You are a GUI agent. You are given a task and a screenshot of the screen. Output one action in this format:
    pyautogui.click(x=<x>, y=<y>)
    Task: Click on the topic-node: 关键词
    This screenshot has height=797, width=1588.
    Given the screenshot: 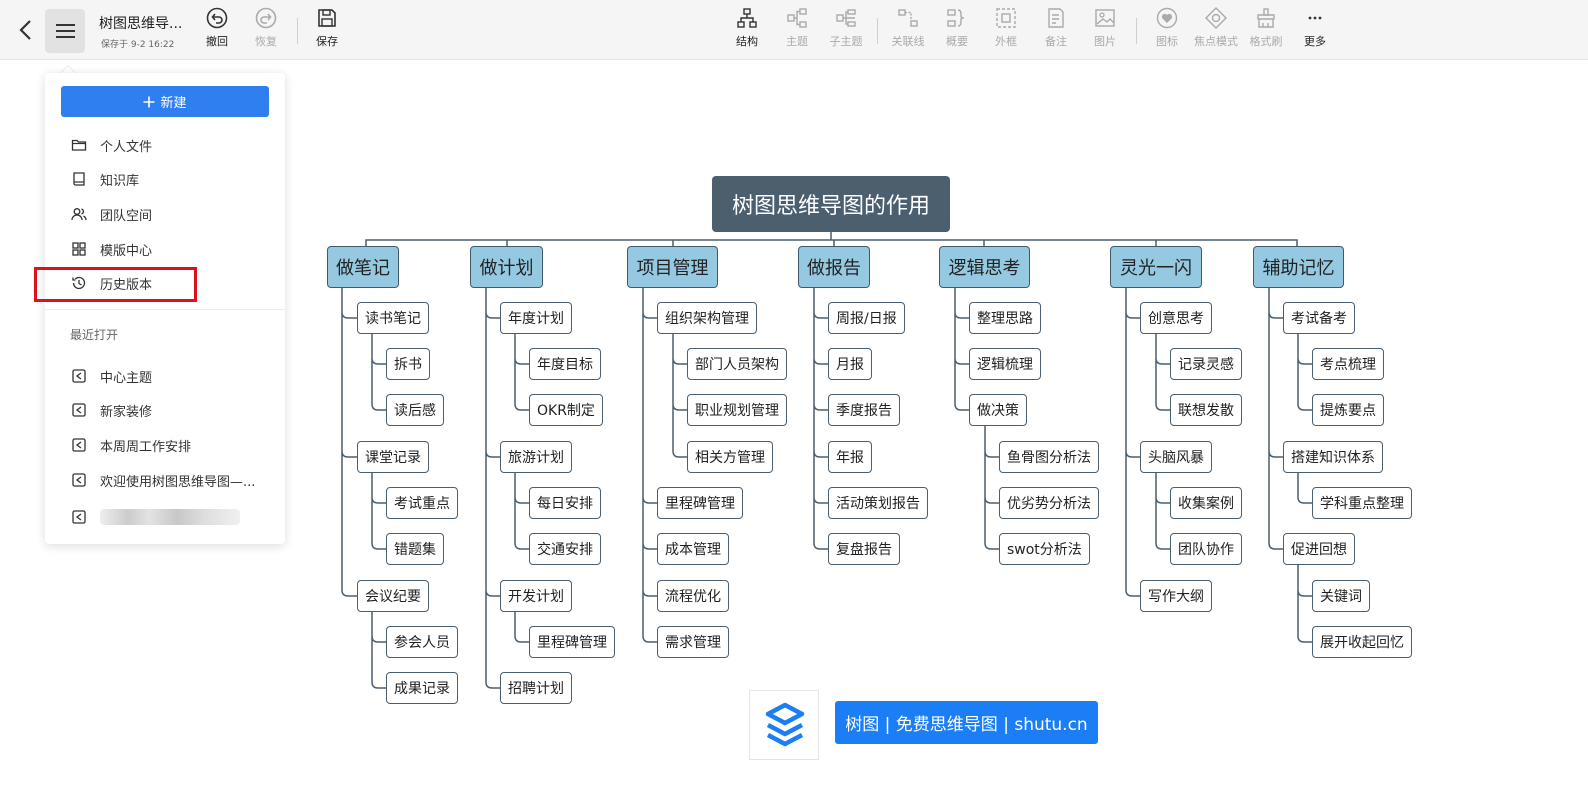 What is the action you would take?
    pyautogui.click(x=1341, y=596)
    